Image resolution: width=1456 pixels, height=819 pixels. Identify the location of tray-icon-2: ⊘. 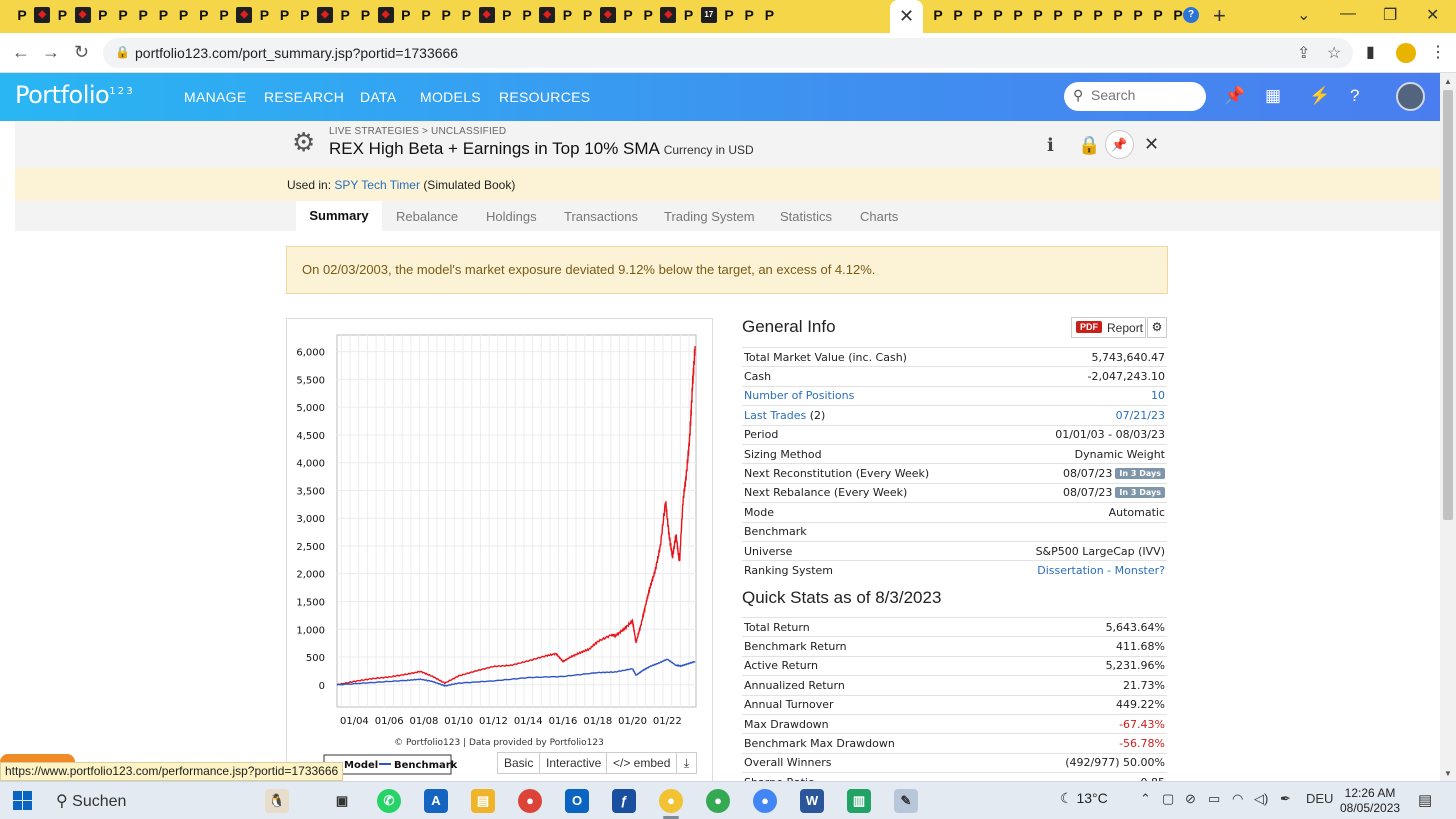
(1190, 799).